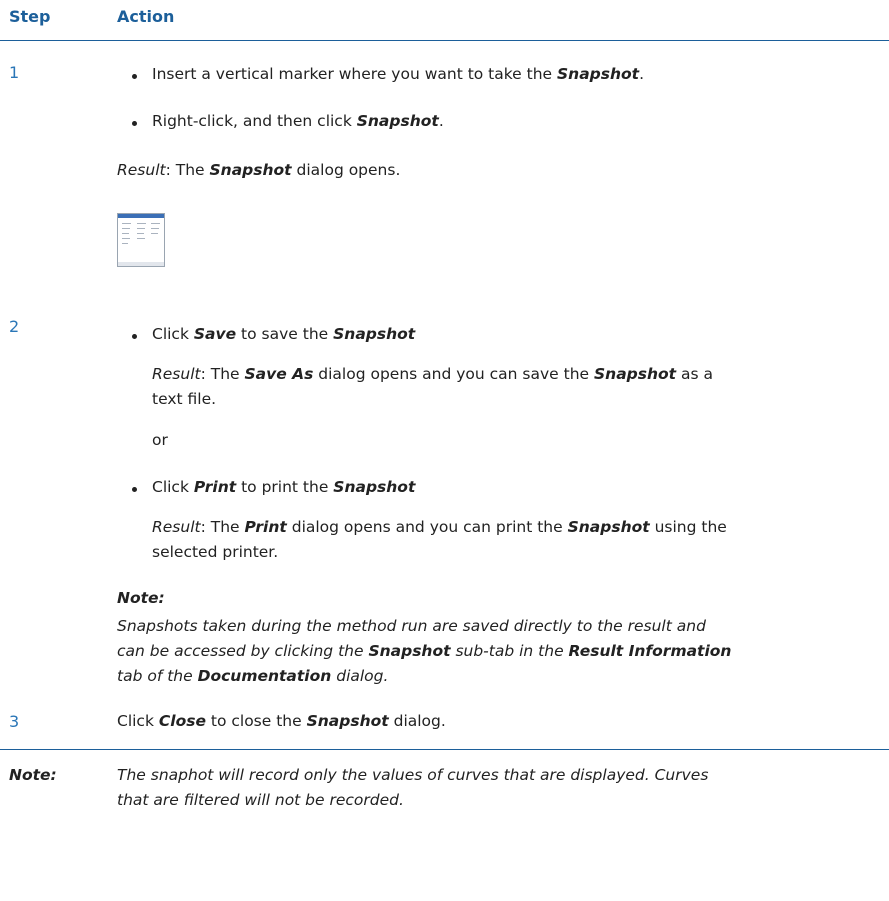  I want to click on text: using the, so click(688, 527).